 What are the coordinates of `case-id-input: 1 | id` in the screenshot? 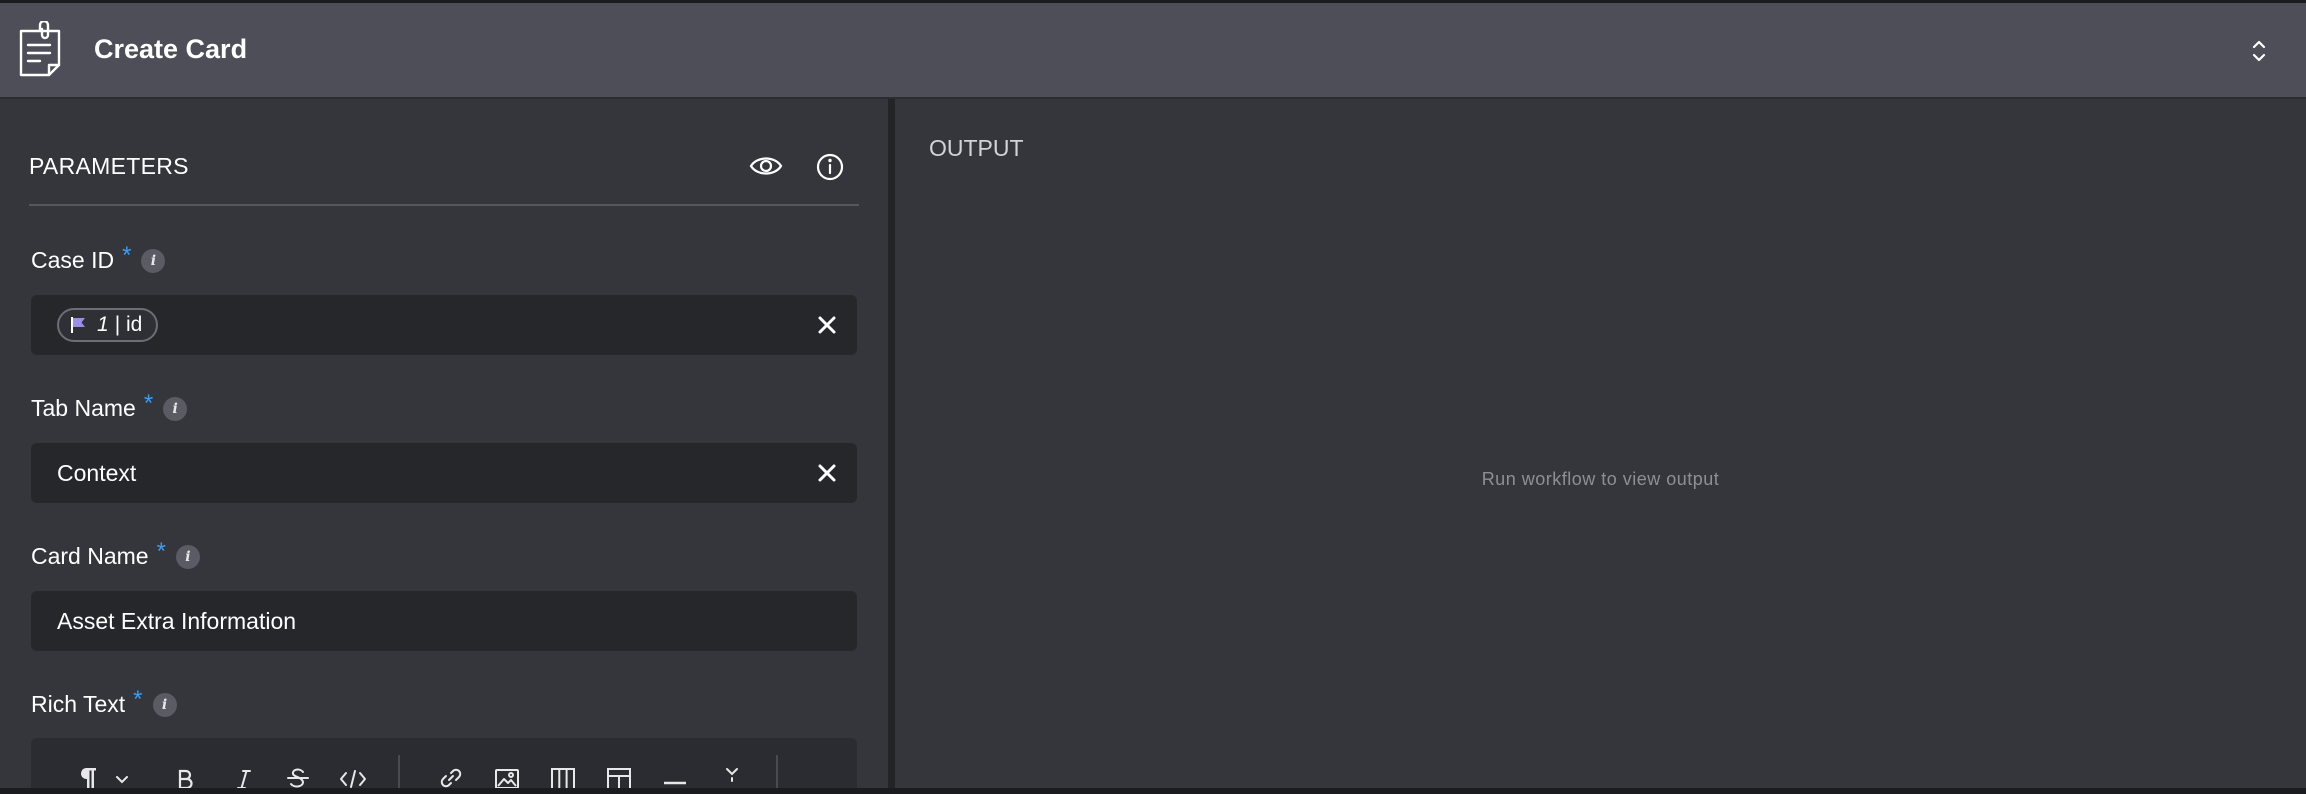 It's located at (444, 325).